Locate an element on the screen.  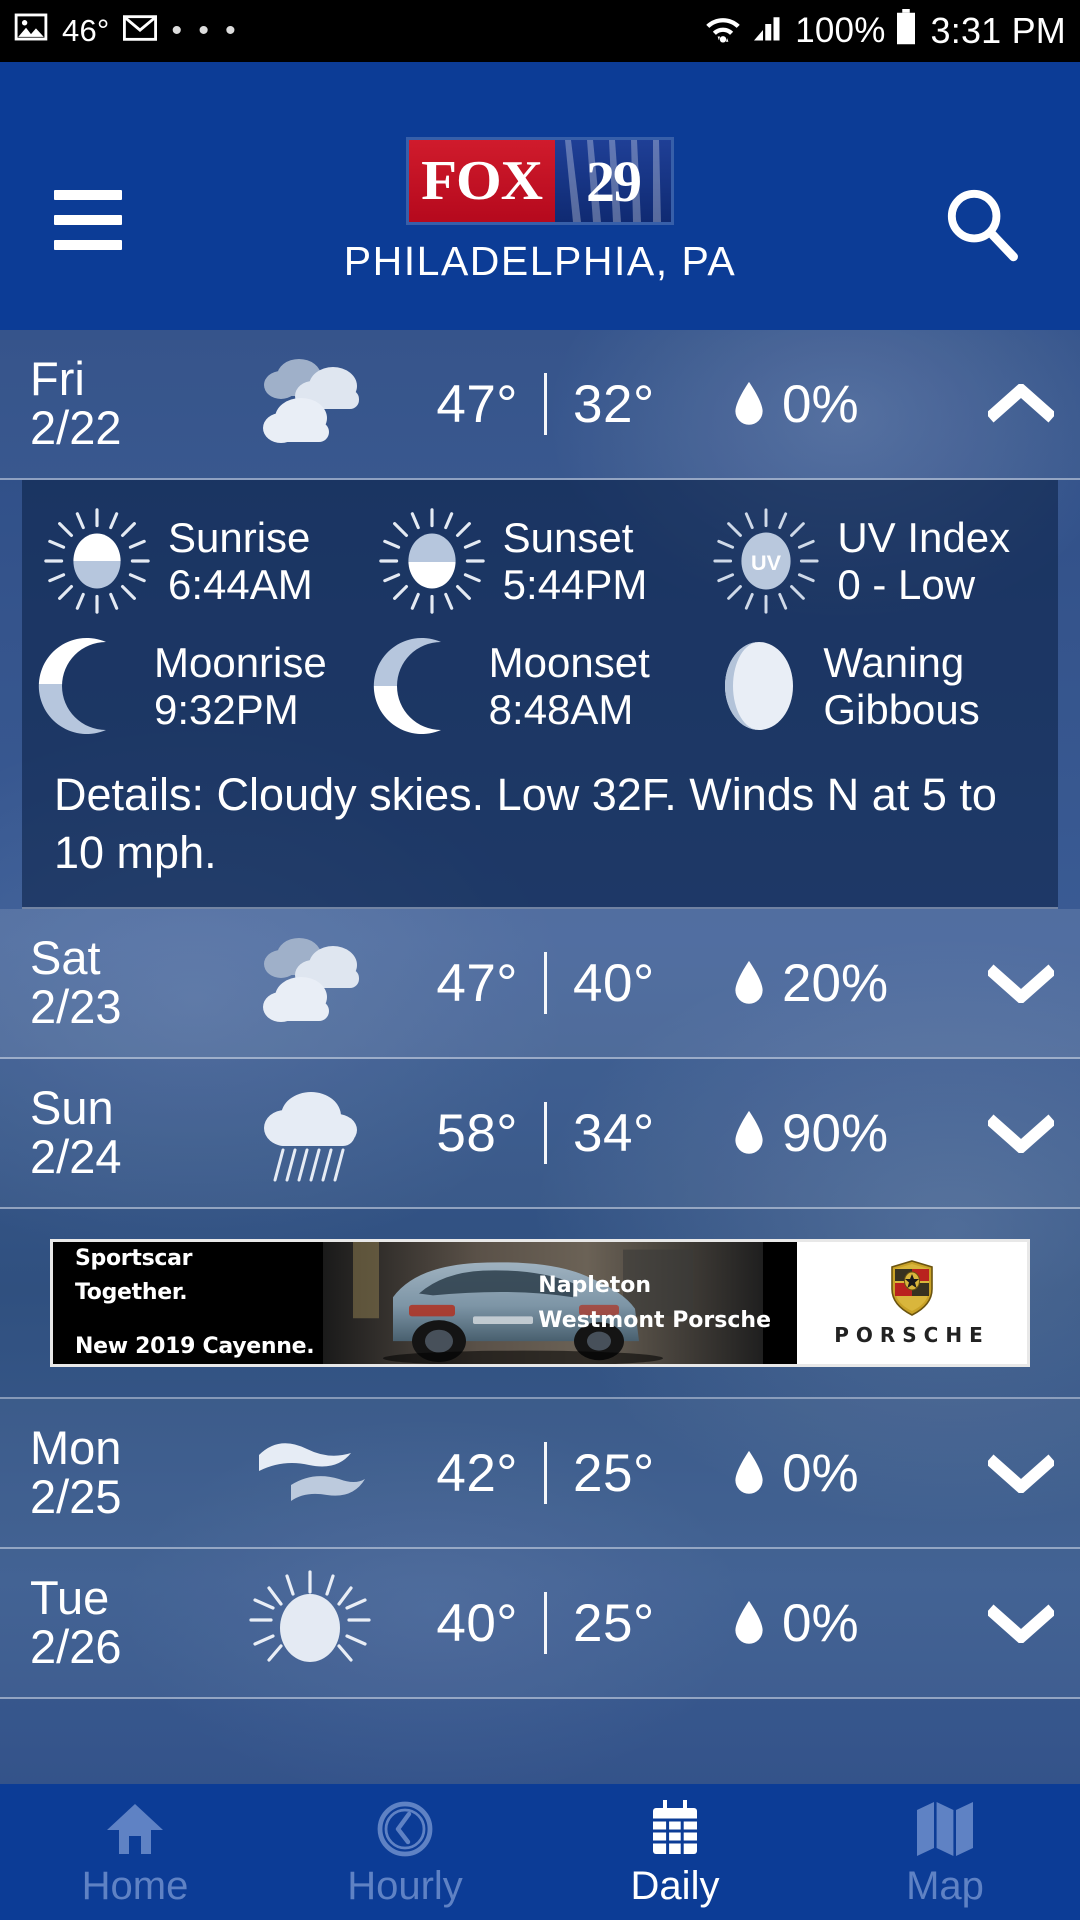
overflow-dots-icon: • • • is located at coordinates (205, 30).